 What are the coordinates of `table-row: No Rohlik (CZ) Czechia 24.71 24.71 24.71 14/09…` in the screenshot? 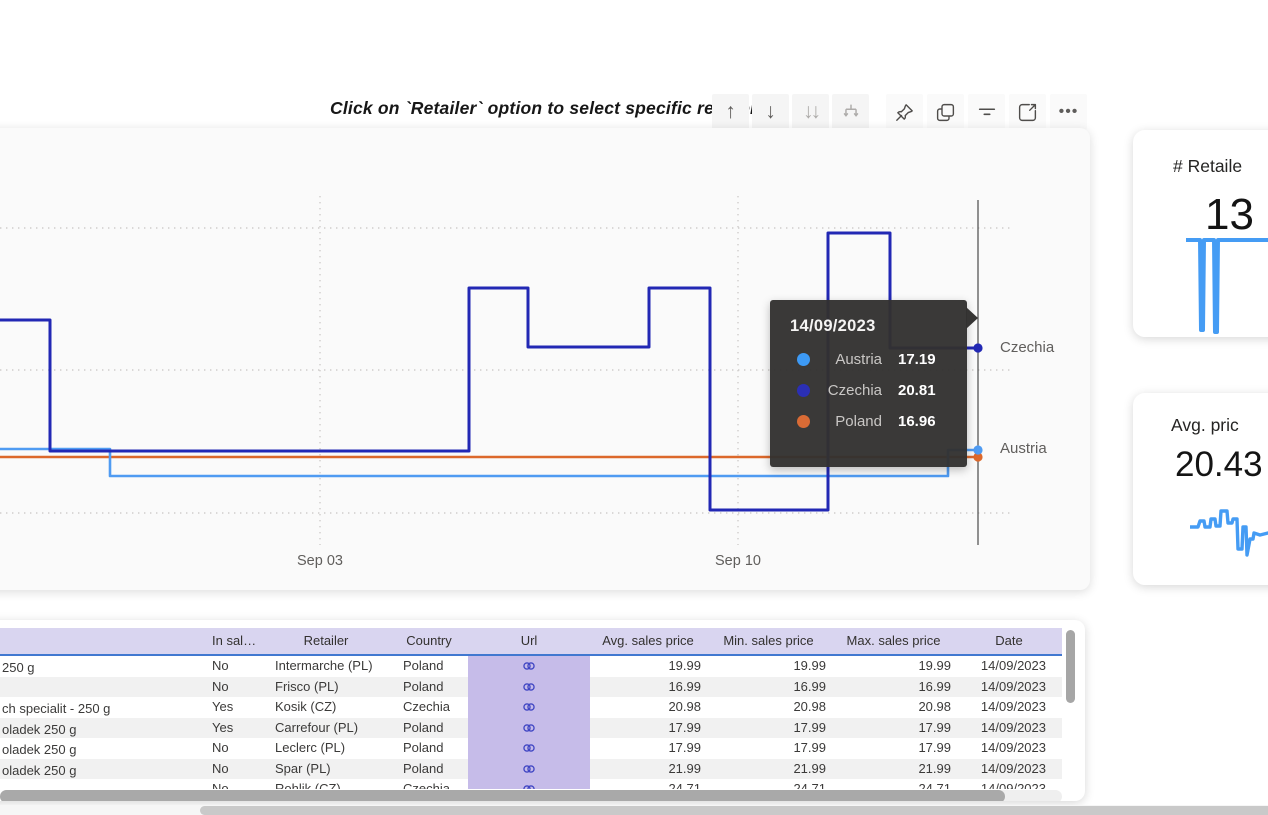 It's located at (531, 784).